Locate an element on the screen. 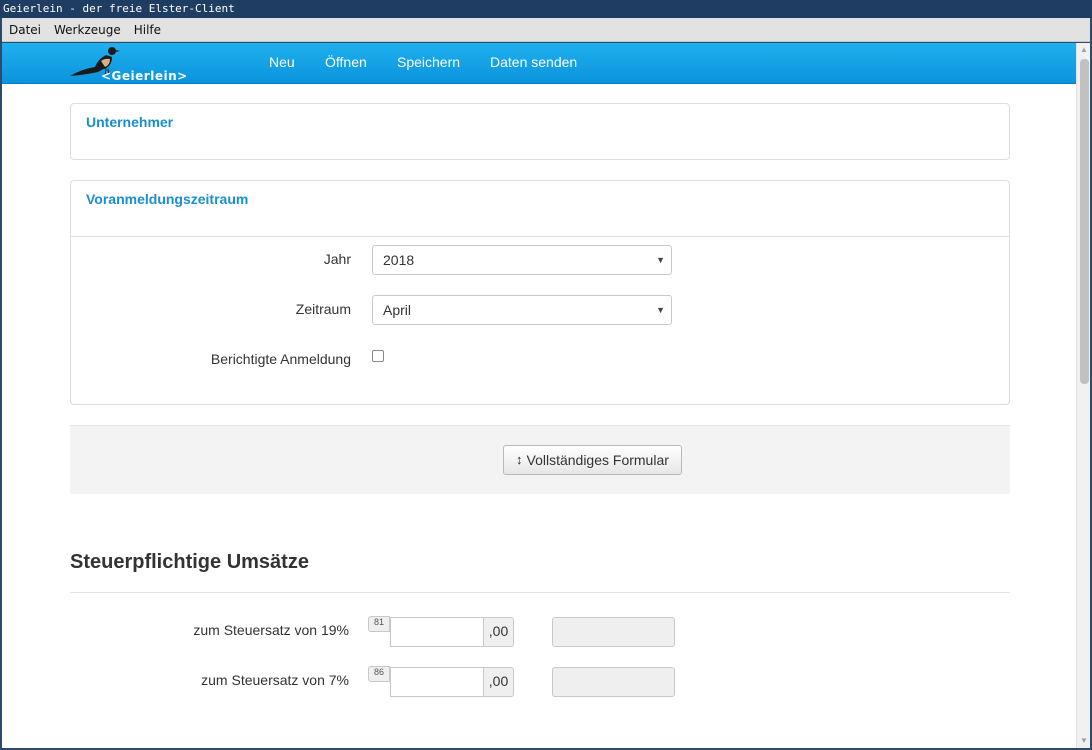 Image resolution: width=1092 pixels, height=750 pixels. section-divider is located at coordinates (540, 592).